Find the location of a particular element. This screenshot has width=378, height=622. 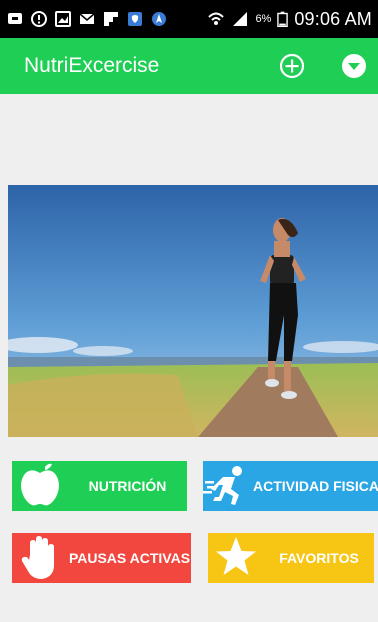

dropdown-circle-icon is located at coordinates (354, 66).